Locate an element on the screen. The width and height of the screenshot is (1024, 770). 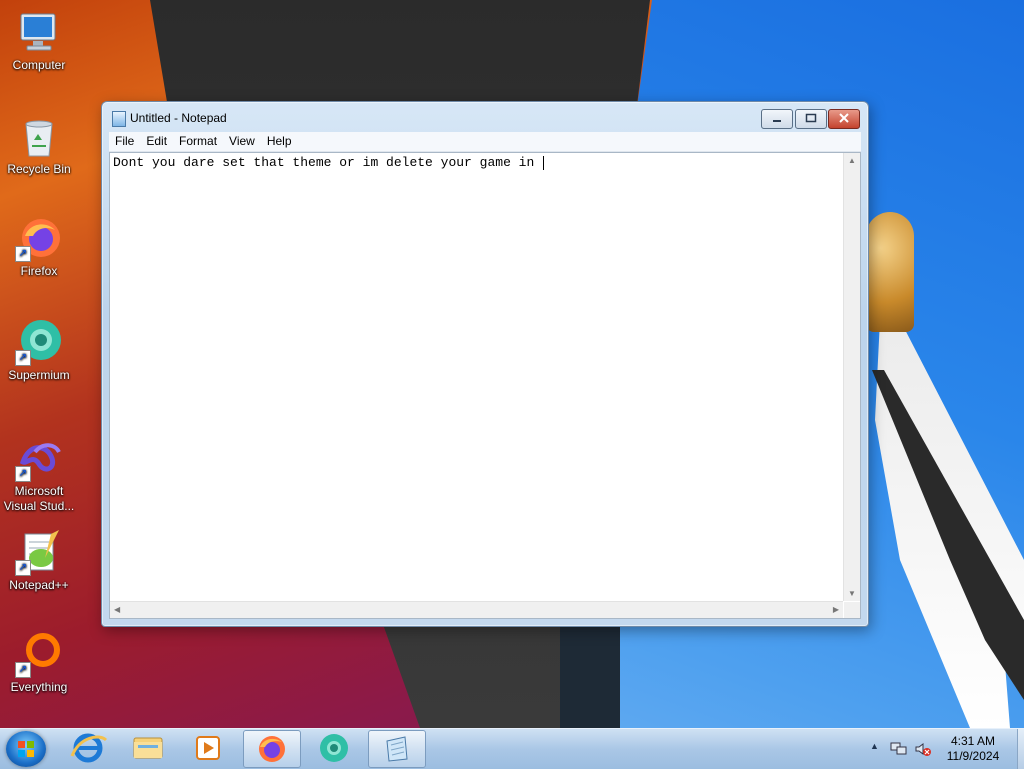
everything-search-icon: ↗ is located at coordinates (39, 654).